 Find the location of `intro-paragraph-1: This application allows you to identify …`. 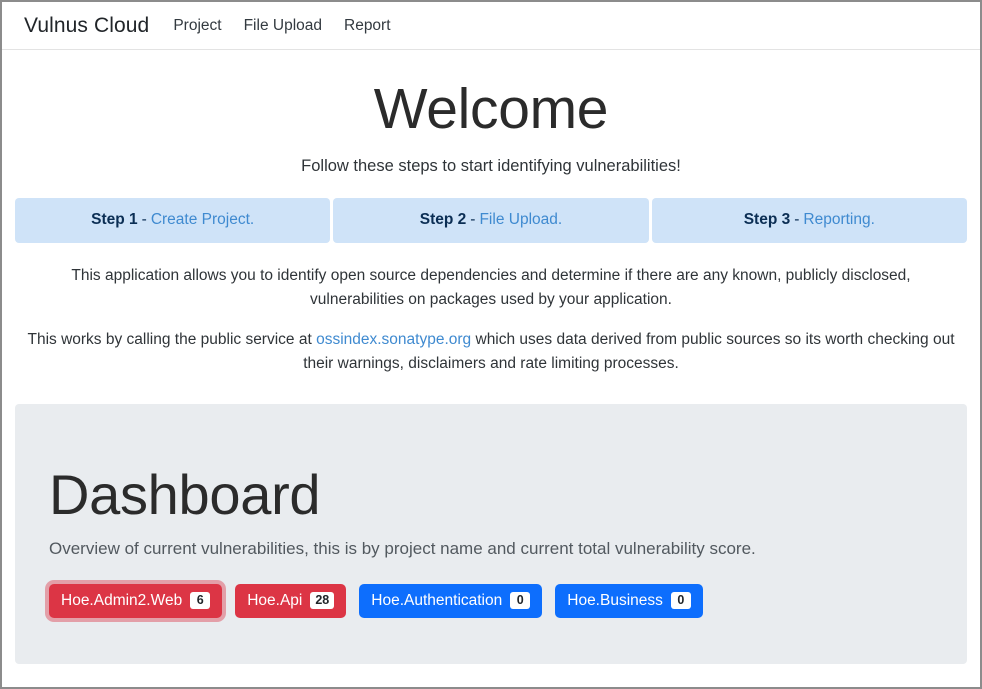

intro-paragraph-1: This application allows you to identify … is located at coordinates (491, 287).